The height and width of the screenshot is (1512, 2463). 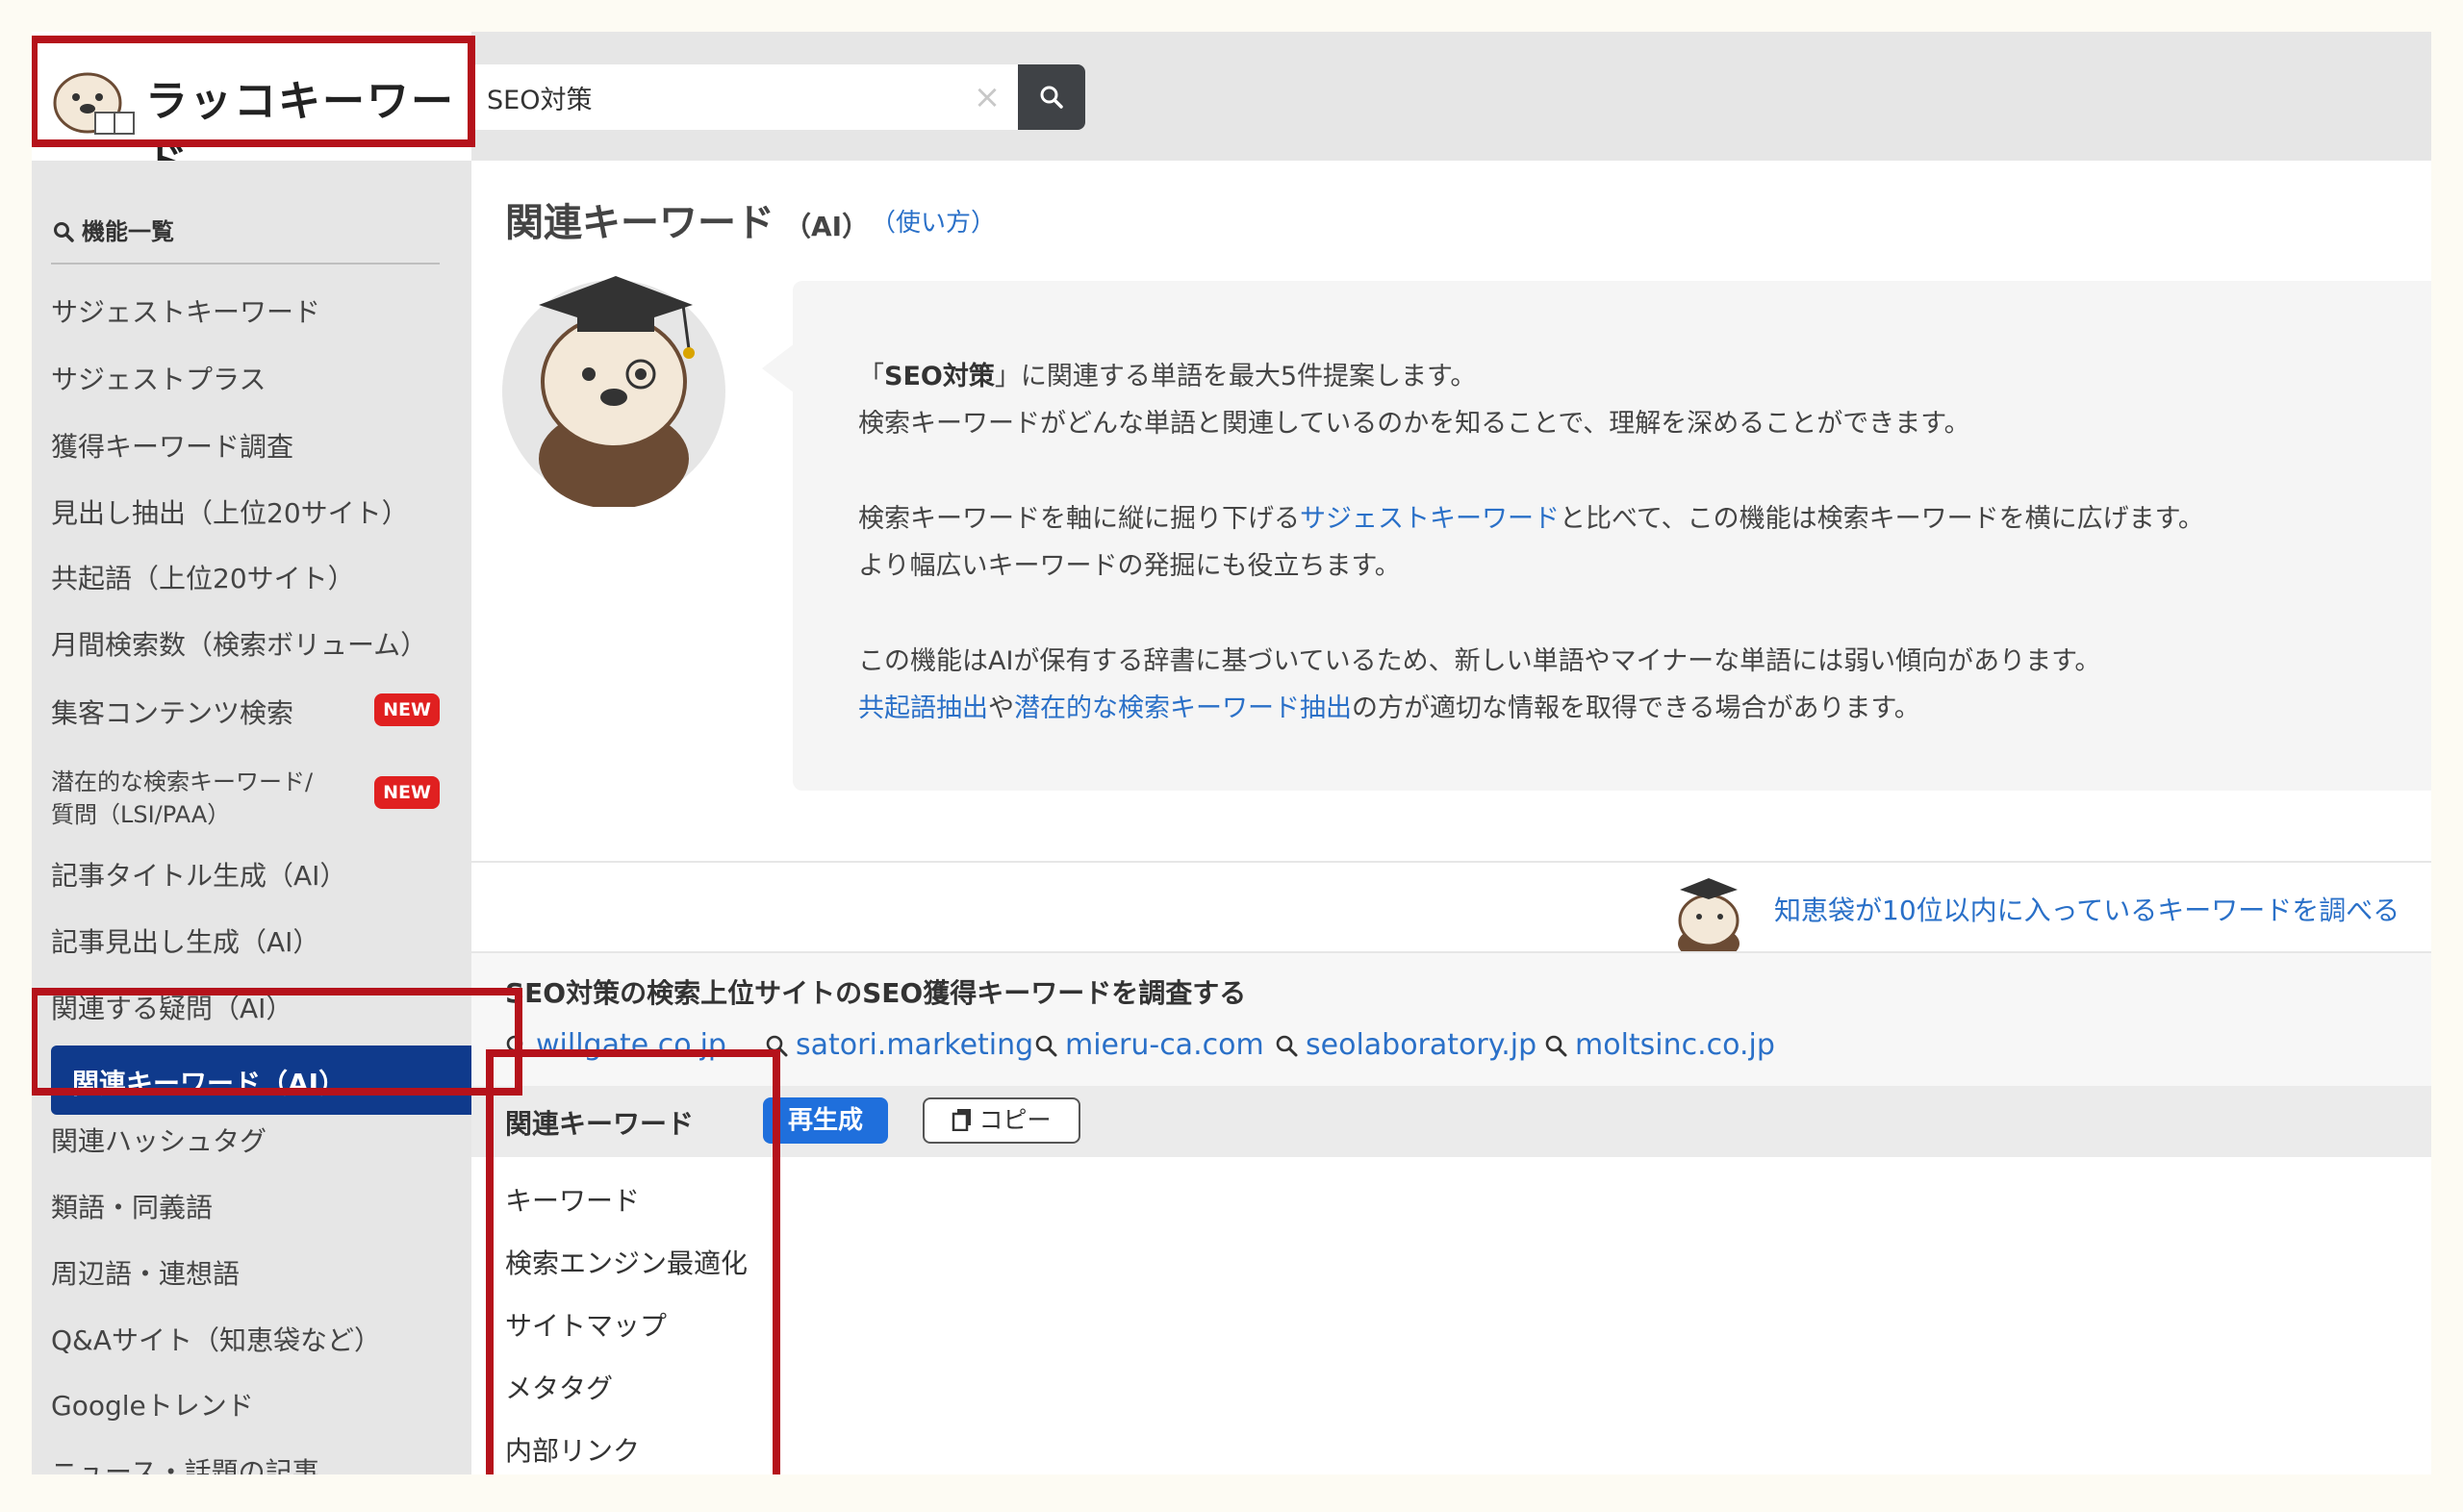 I want to click on sidebar-item-cooccurrence: 共起語（上位20サイト）, so click(x=203, y=577).